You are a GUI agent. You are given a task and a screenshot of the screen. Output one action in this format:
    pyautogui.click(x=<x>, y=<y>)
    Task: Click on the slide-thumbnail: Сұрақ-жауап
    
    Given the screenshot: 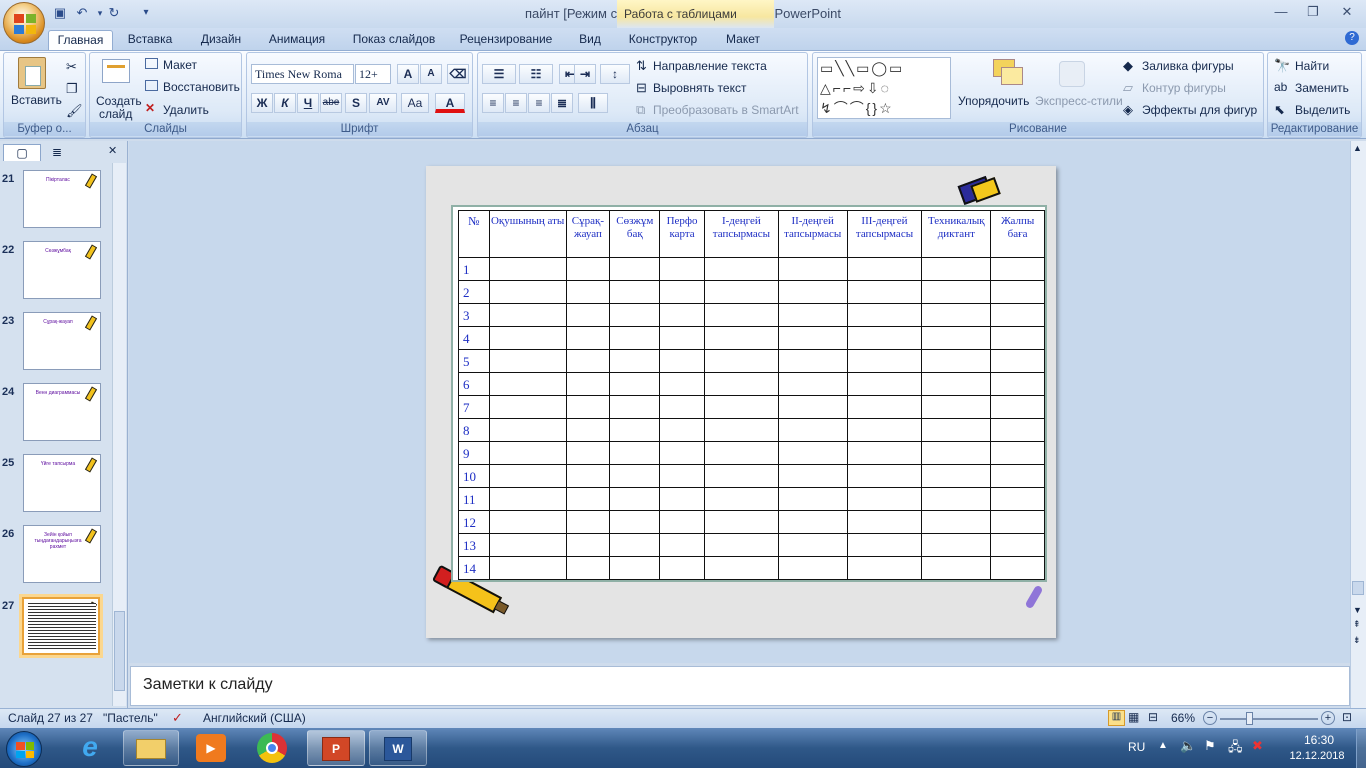 What is the action you would take?
    pyautogui.click(x=62, y=341)
    